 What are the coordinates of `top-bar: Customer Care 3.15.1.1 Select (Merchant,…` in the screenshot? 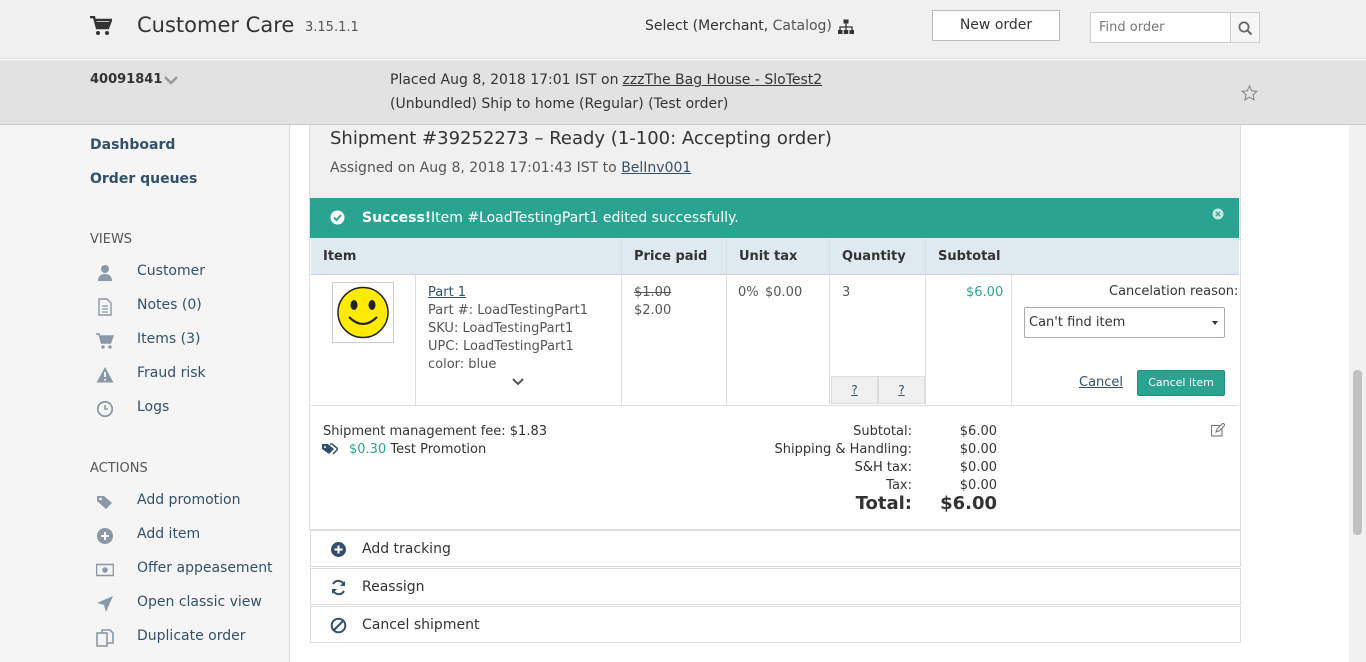 It's located at (683, 29).